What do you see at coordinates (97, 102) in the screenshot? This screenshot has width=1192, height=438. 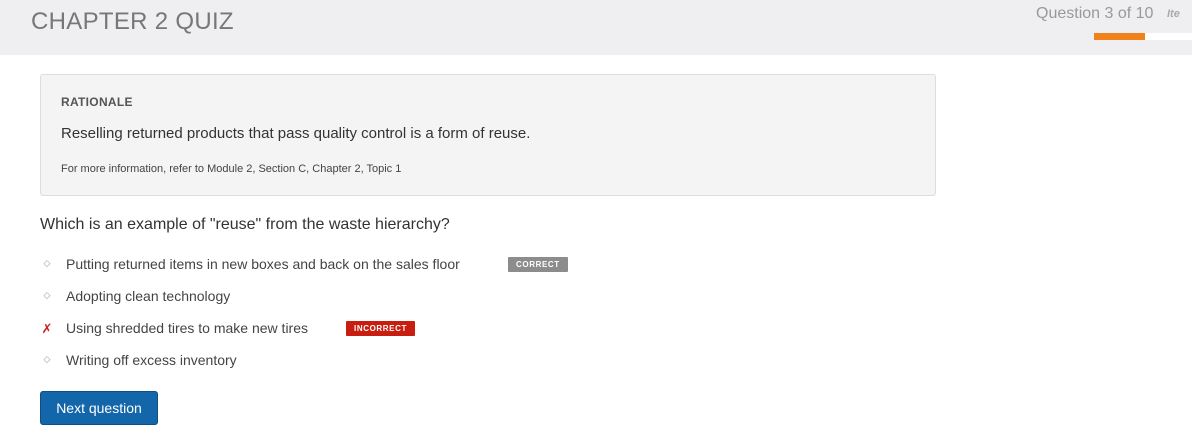 I see `rationale-heading: RATIONALE` at bounding box center [97, 102].